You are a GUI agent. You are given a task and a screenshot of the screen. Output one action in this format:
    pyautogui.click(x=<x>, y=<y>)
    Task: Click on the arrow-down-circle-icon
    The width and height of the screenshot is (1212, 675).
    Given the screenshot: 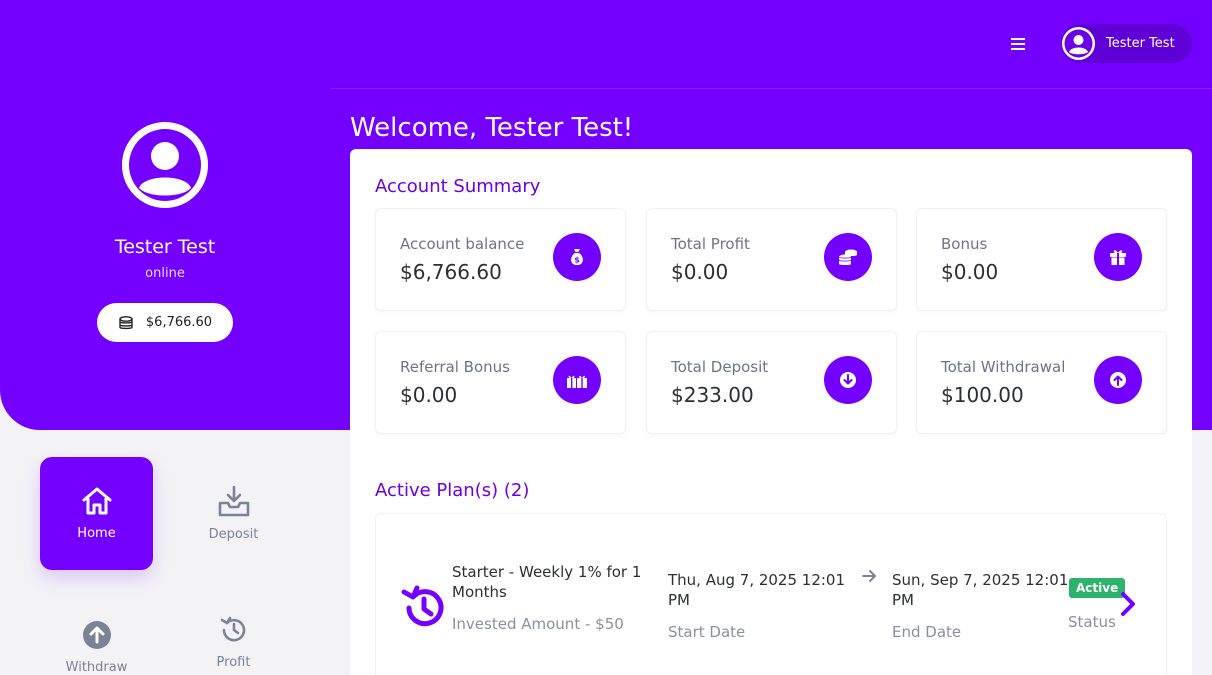 What is the action you would take?
    pyautogui.click(x=848, y=380)
    